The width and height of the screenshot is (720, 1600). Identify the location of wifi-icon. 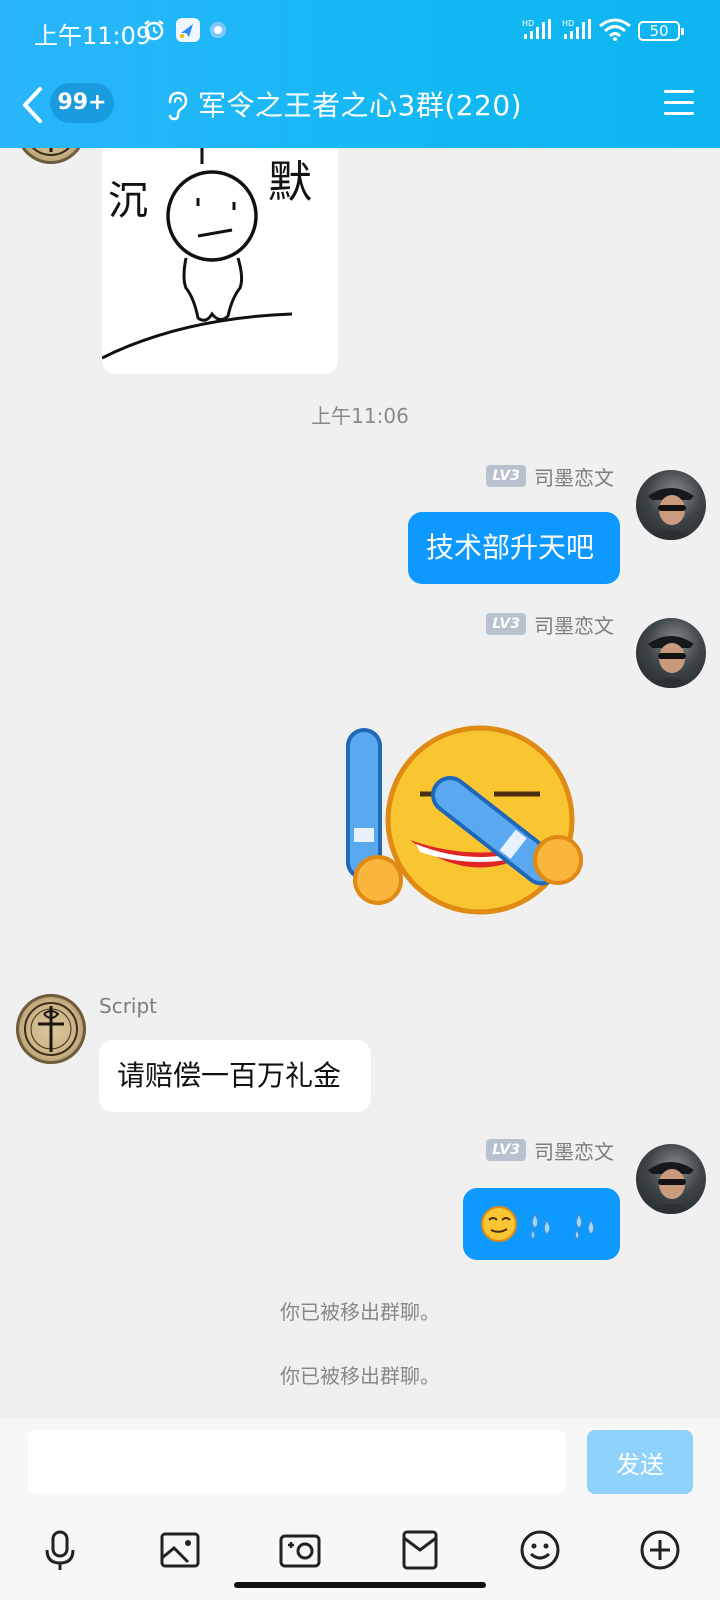
(615, 29).